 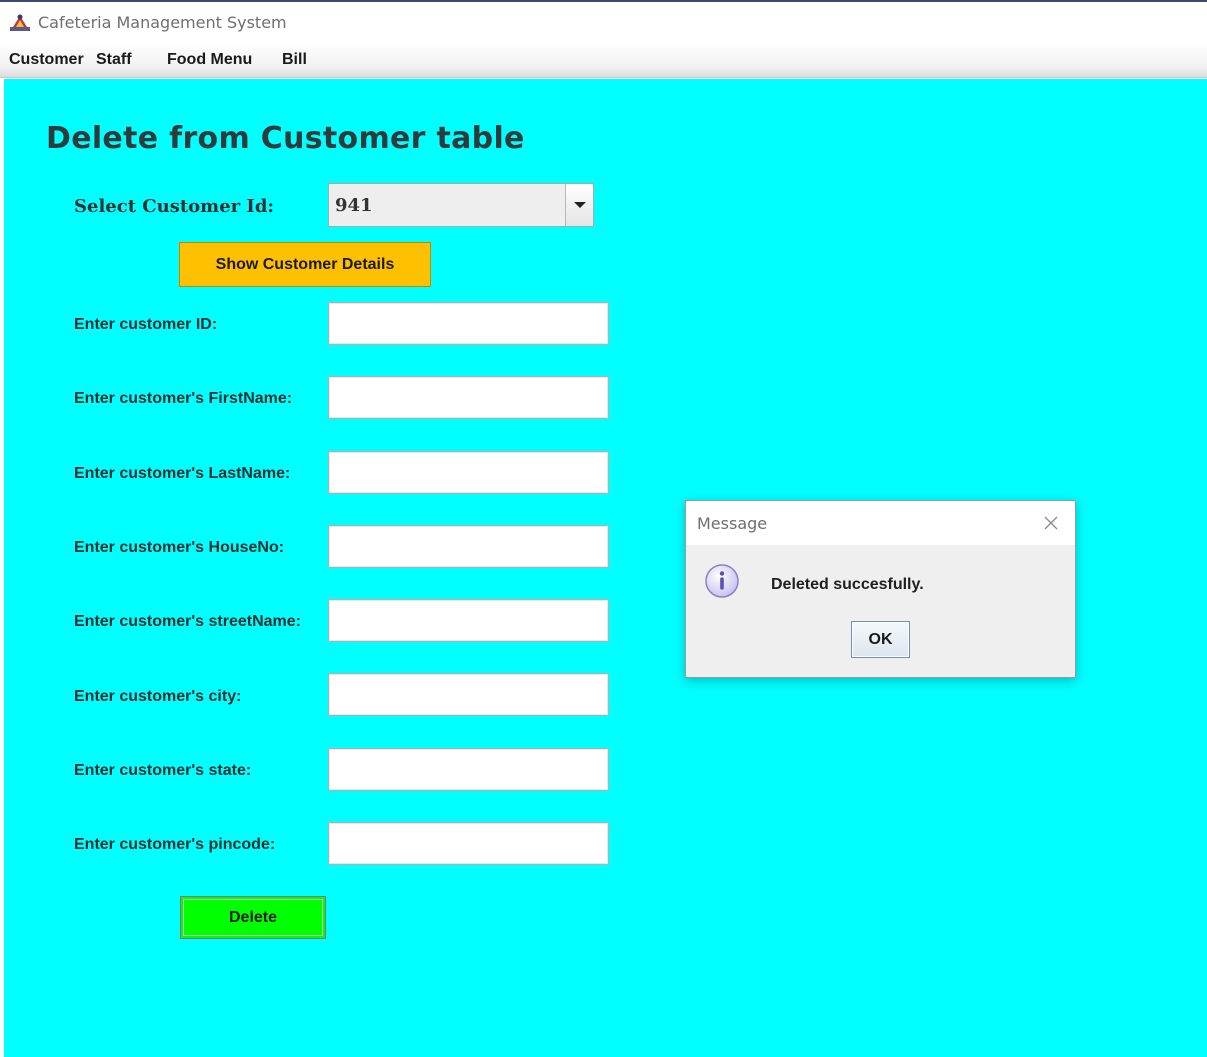 What do you see at coordinates (468, 546) in the screenshot?
I see `house-no-field` at bounding box center [468, 546].